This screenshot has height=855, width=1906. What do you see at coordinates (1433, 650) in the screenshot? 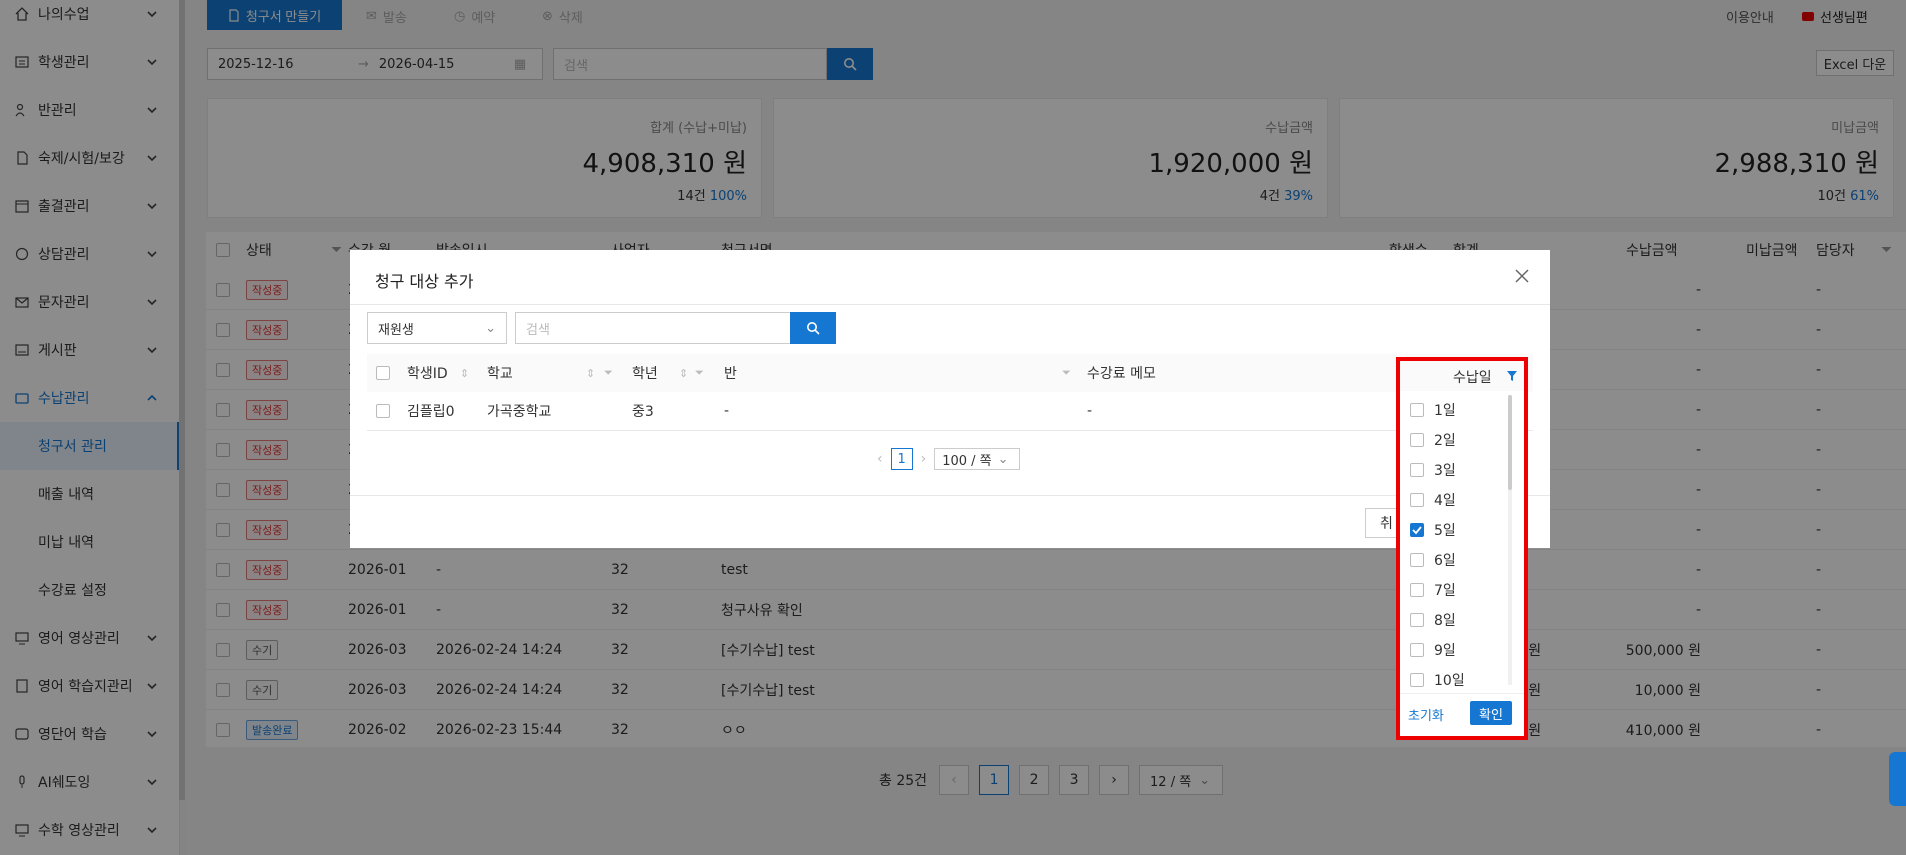
I see `payday-option: 9일` at bounding box center [1433, 650].